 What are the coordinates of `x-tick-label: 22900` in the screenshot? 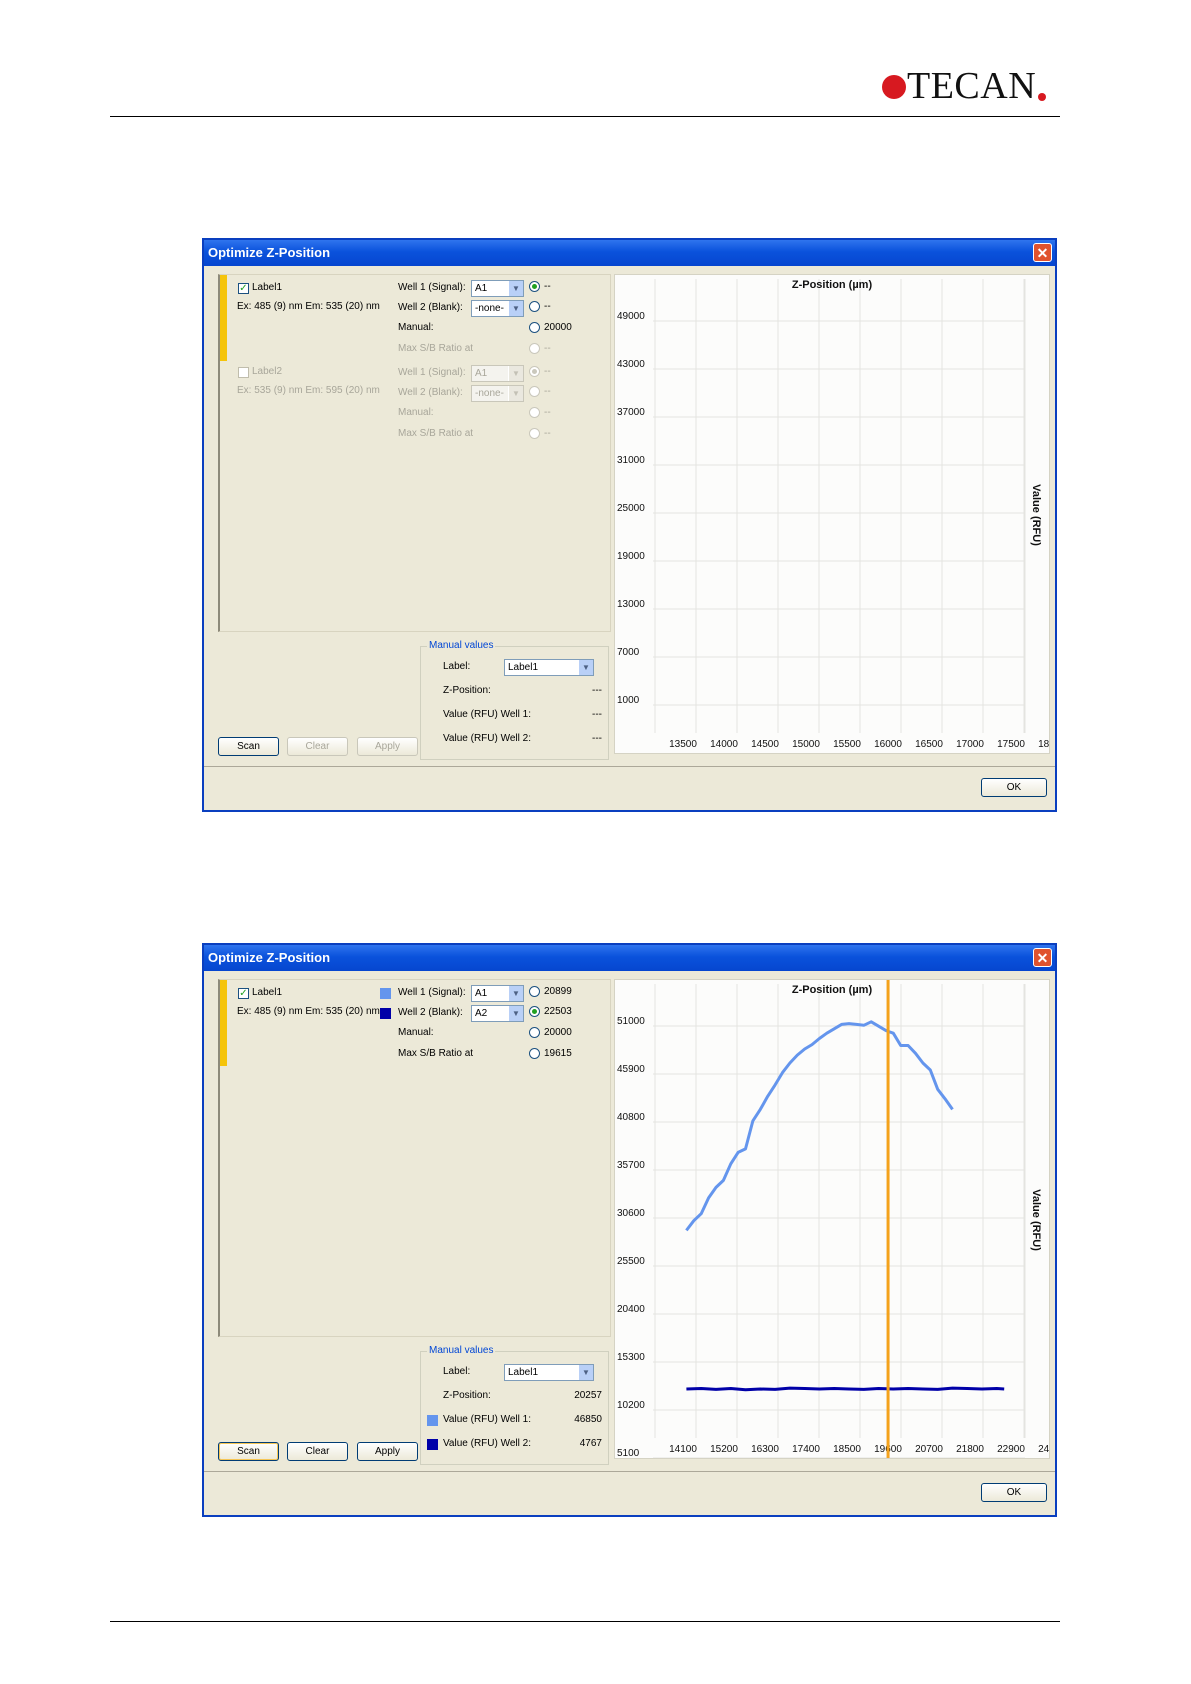 It's located at (1011, 1449).